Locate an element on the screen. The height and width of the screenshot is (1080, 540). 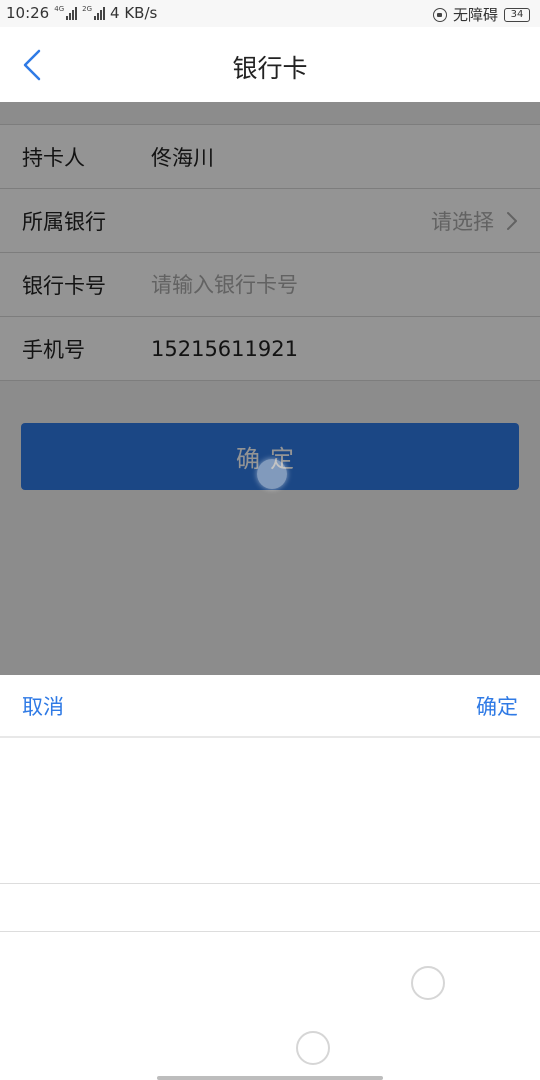
status-bar: 10:26 4G 2G 4 KB/s 无障碍 34 is located at coordinates (270, 13).